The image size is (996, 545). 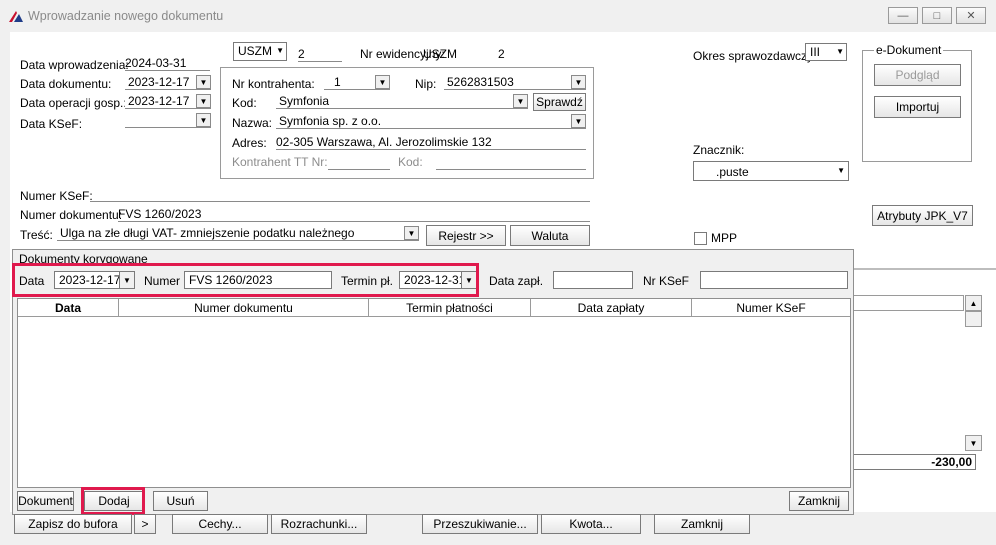 What do you see at coordinates (724, 238) in the screenshot?
I see `mpp-label: MPP` at bounding box center [724, 238].